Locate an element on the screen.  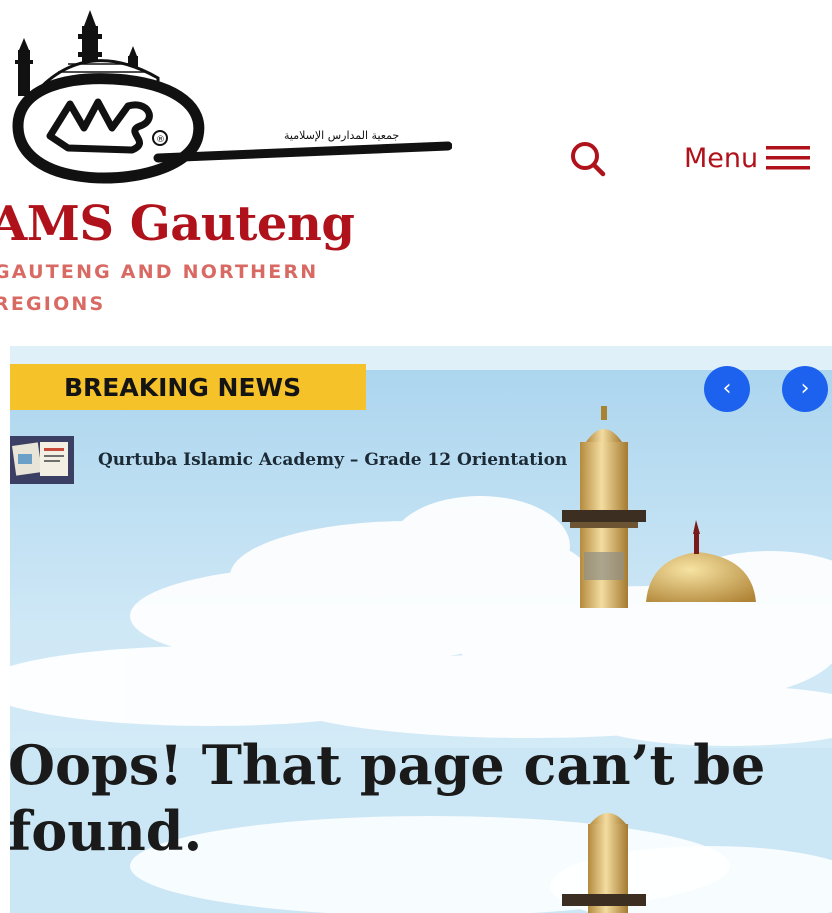
search-icon is located at coordinates (588, 159).